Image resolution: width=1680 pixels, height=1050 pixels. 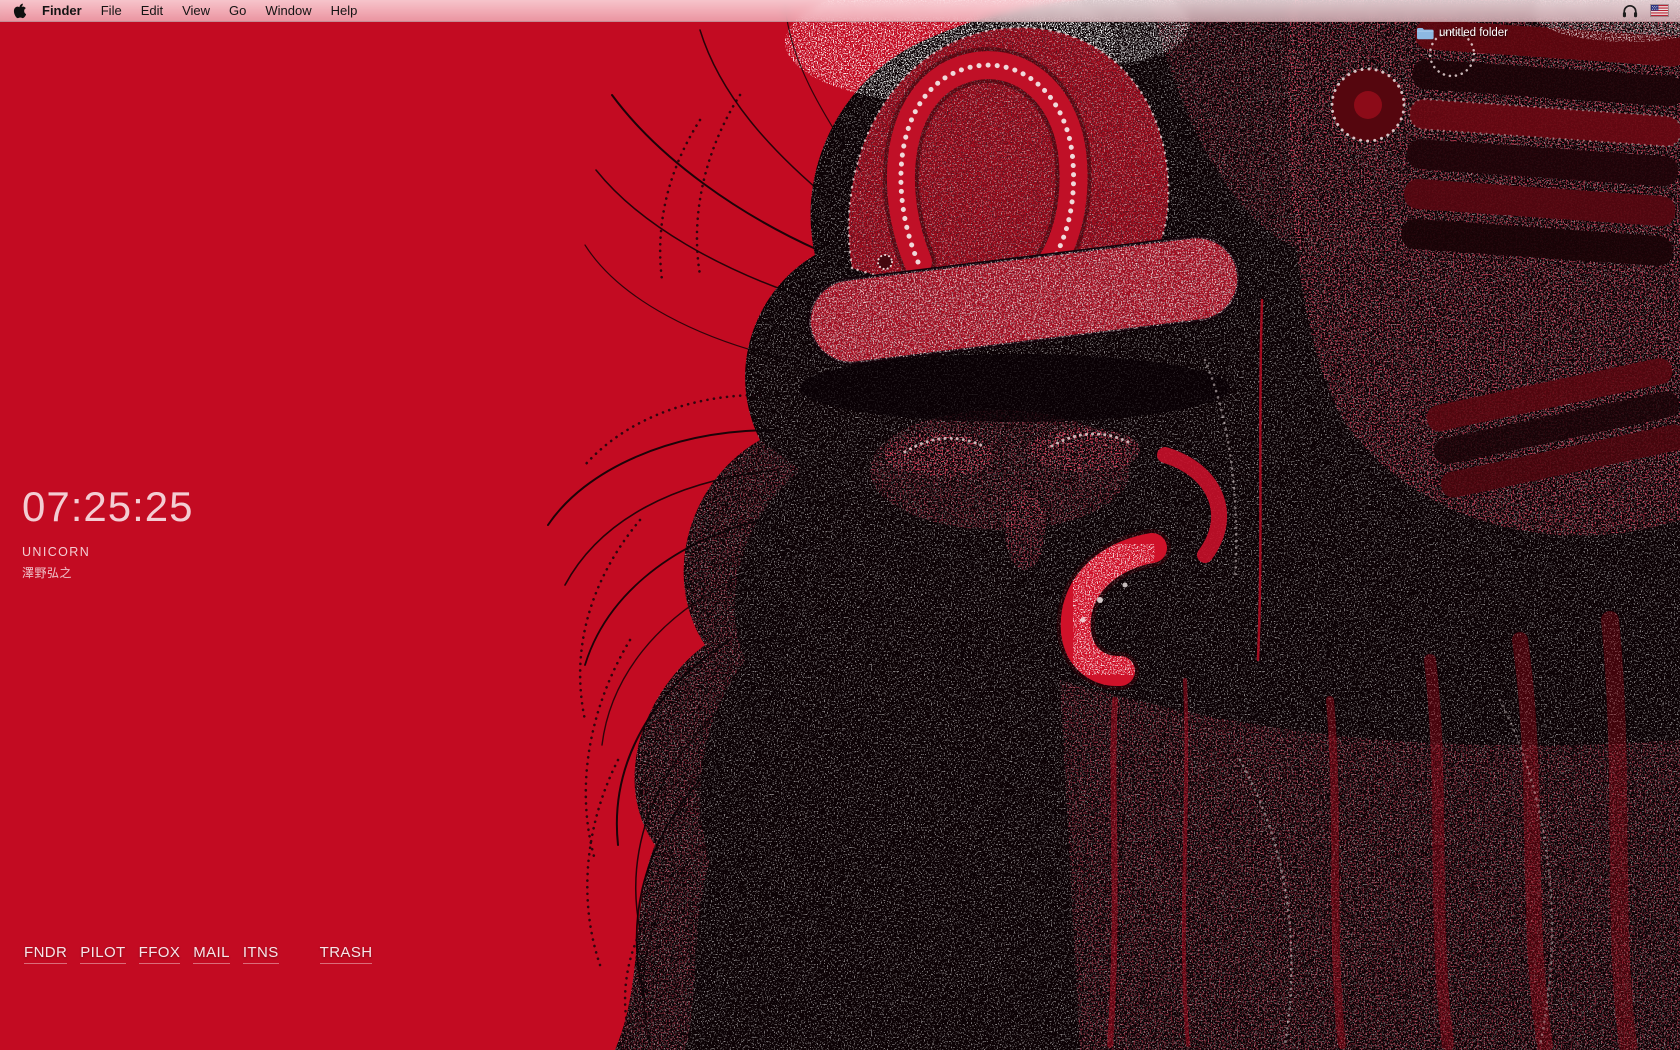 What do you see at coordinates (840, 11) in the screenshot?
I see `menu-bar: Finder File Edit View Go Window Help` at bounding box center [840, 11].